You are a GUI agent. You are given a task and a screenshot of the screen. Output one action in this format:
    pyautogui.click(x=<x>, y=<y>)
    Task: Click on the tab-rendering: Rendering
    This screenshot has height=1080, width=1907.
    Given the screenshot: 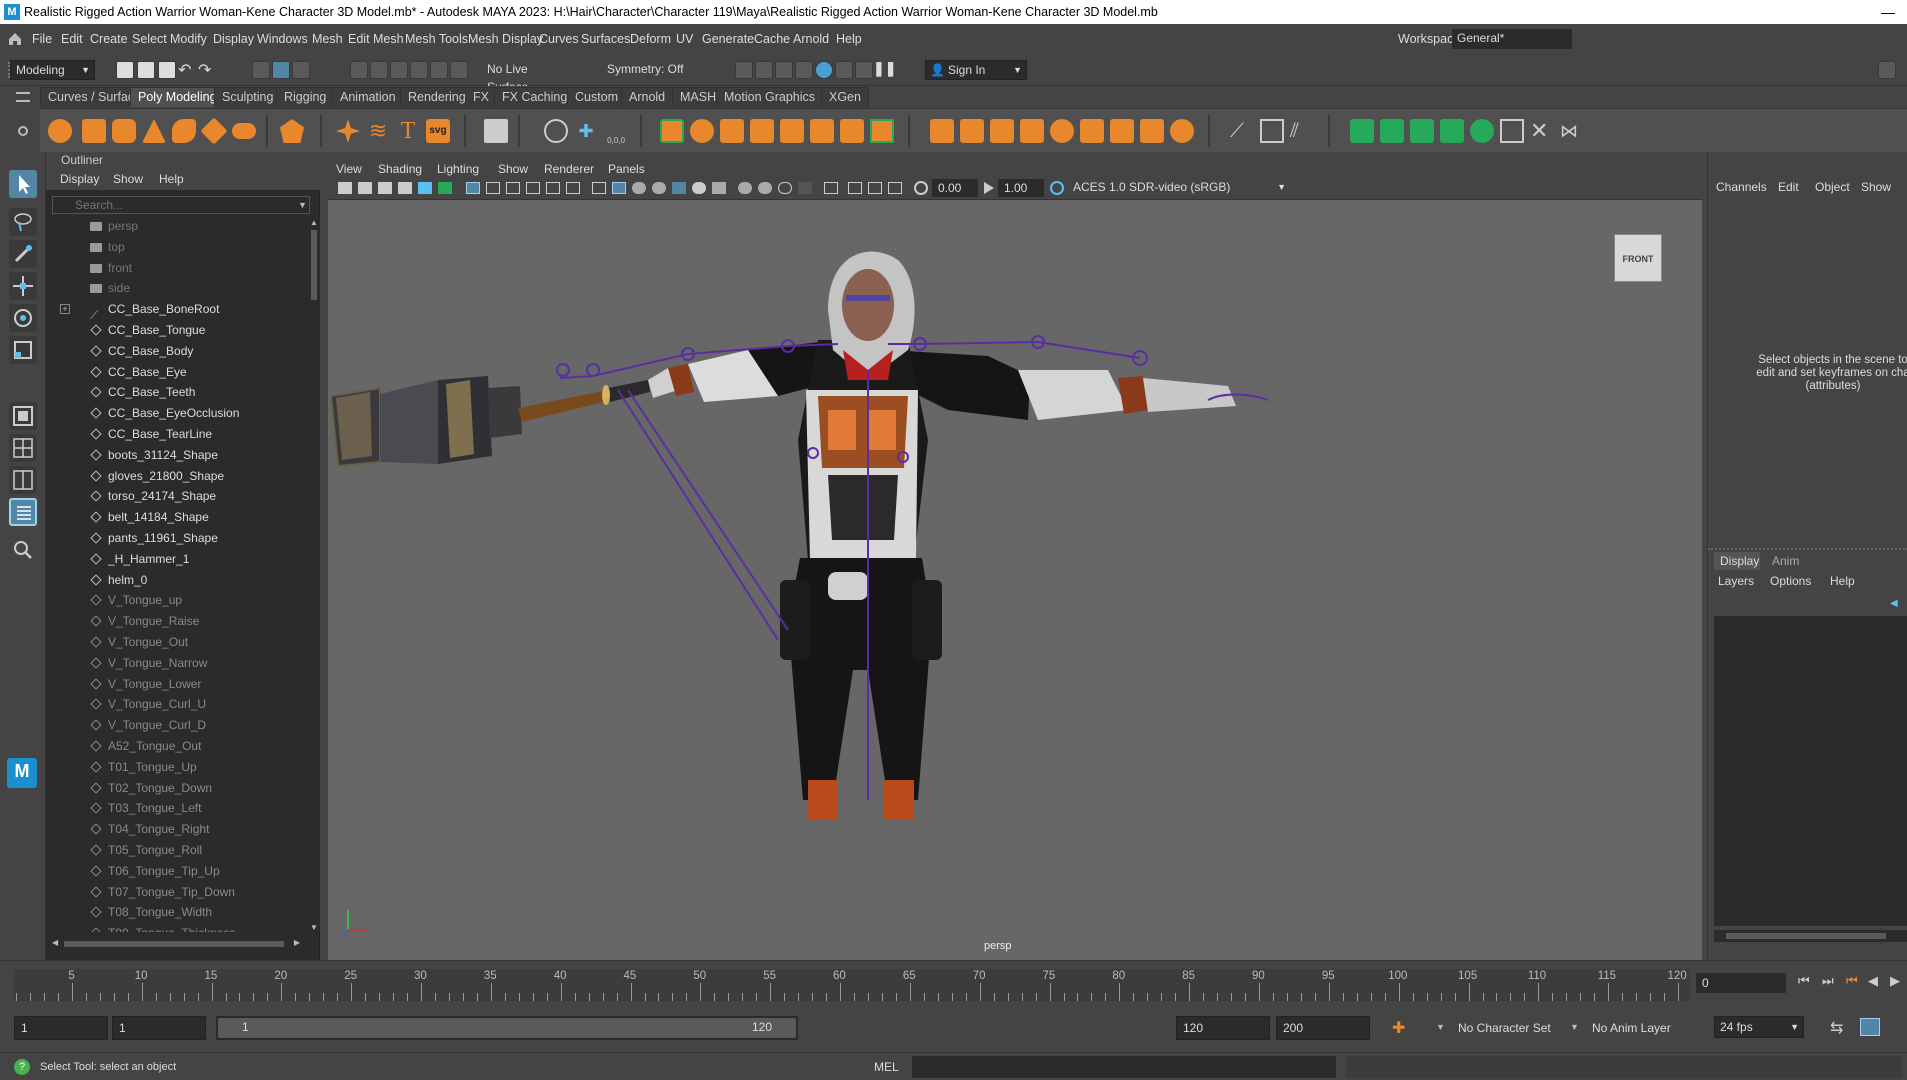 What is the action you would take?
    pyautogui.click(x=437, y=97)
    